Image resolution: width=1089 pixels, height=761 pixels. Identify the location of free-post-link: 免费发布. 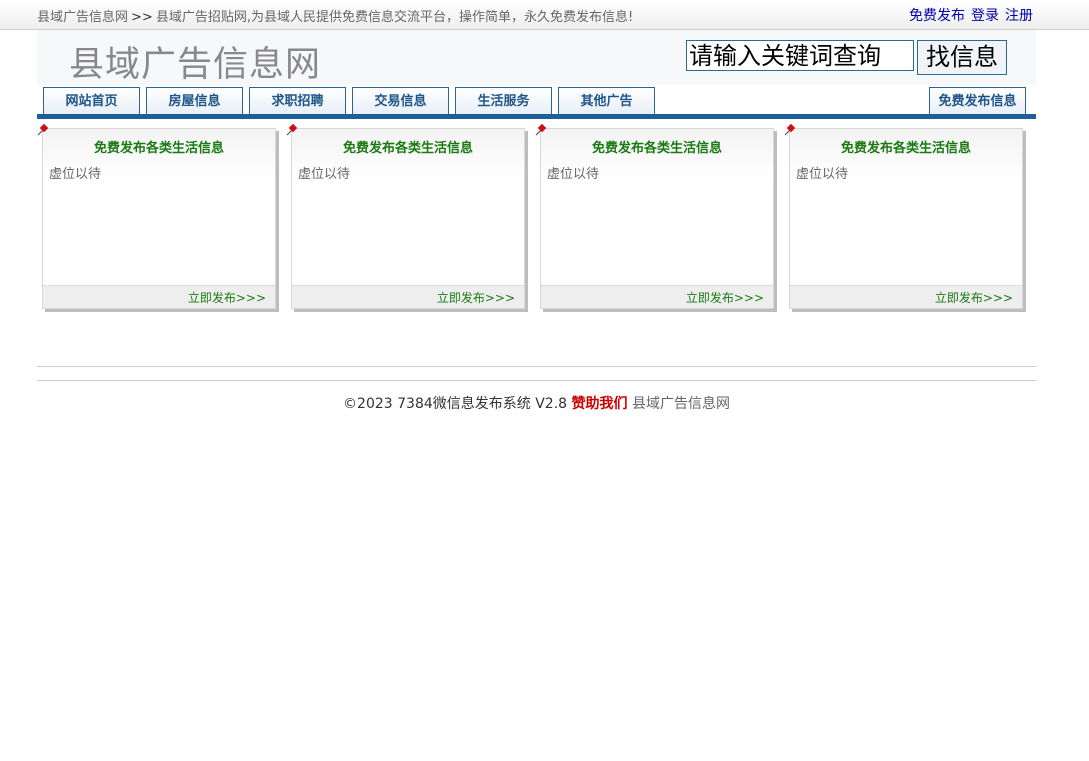
(937, 16).